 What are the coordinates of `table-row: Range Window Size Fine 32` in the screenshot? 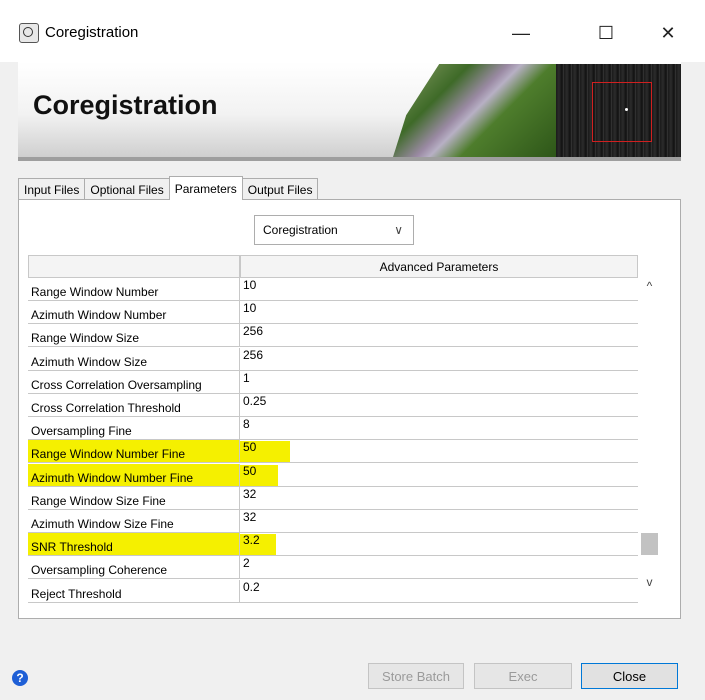 It's located at (333, 498).